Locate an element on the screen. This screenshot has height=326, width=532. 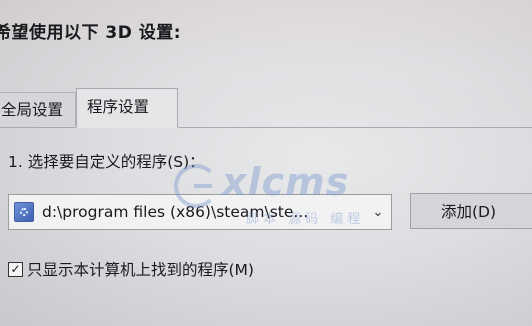
checkmark-icon: ✓ is located at coordinates (15, 269).